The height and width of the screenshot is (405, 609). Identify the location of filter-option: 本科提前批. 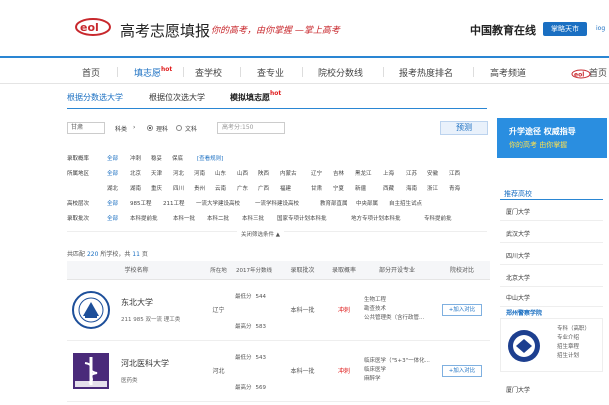
(144, 218).